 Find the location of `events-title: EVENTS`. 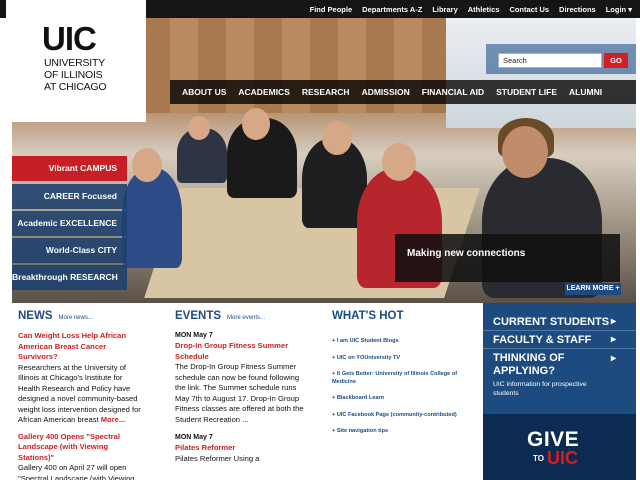

events-title: EVENTS is located at coordinates (198, 316).